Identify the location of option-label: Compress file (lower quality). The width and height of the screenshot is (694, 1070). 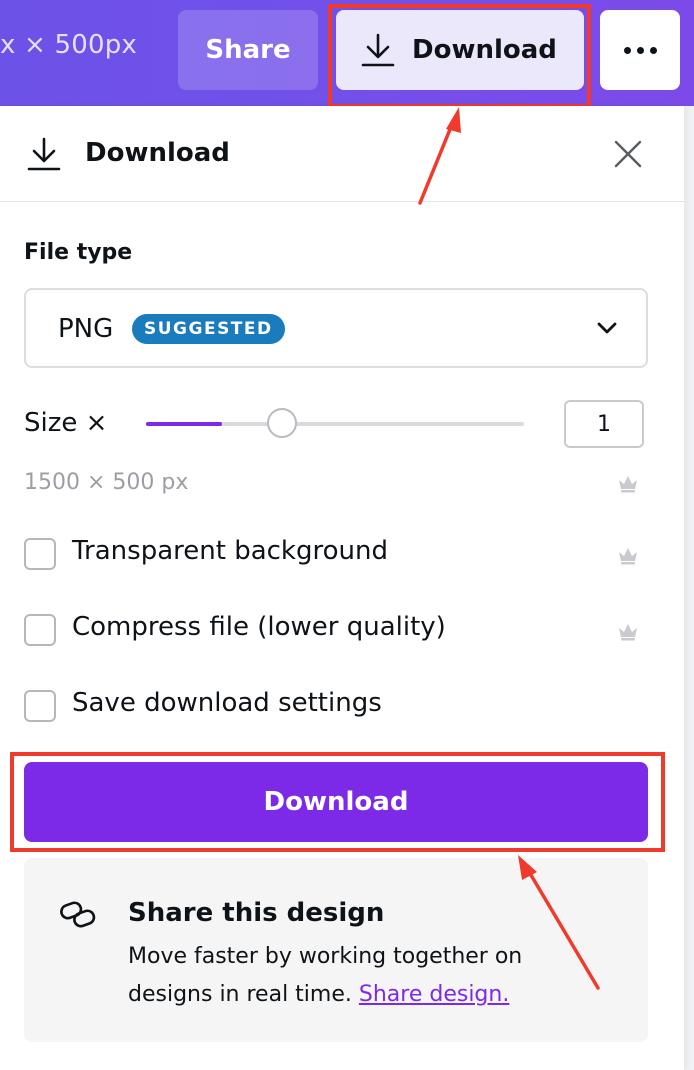
(259, 627).